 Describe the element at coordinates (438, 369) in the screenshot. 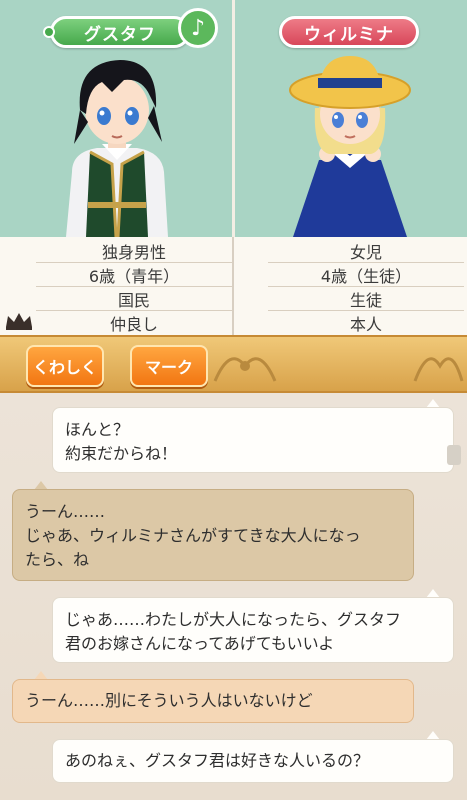

I see `ornament-flourish-right-icon` at that location.